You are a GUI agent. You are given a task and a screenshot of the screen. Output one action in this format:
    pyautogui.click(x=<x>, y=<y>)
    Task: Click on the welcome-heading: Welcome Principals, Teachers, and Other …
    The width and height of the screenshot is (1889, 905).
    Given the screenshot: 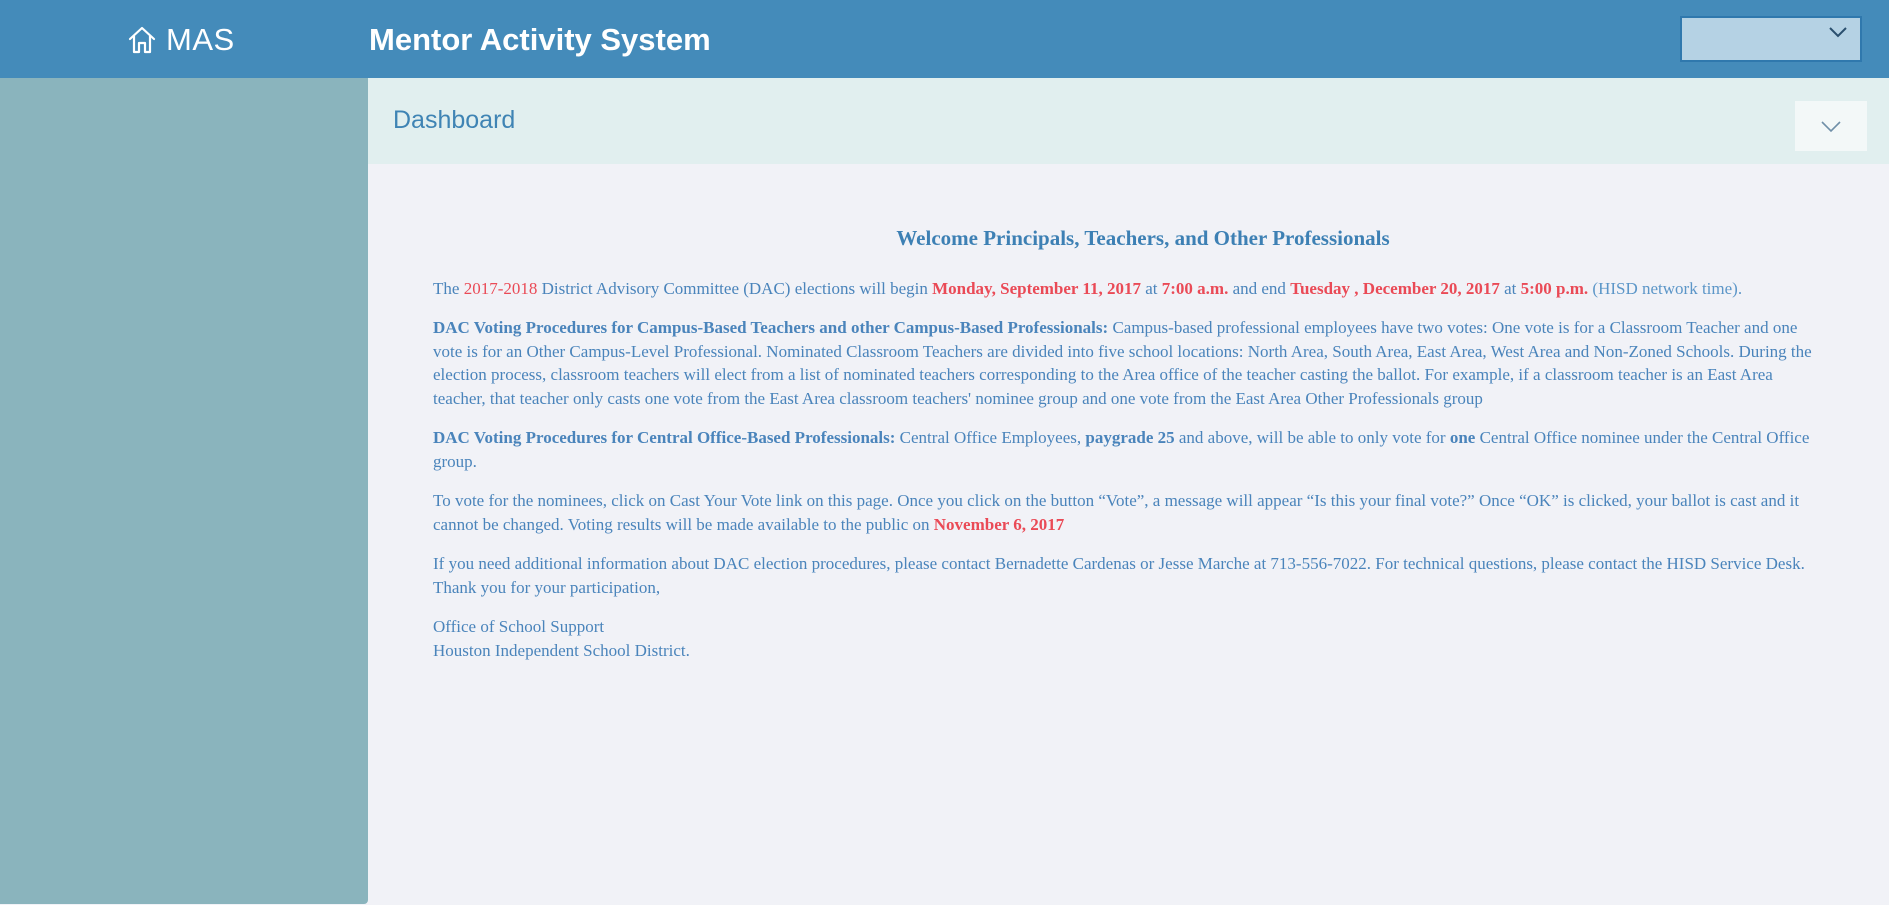 What is the action you would take?
    pyautogui.click(x=1143, y=238)
    